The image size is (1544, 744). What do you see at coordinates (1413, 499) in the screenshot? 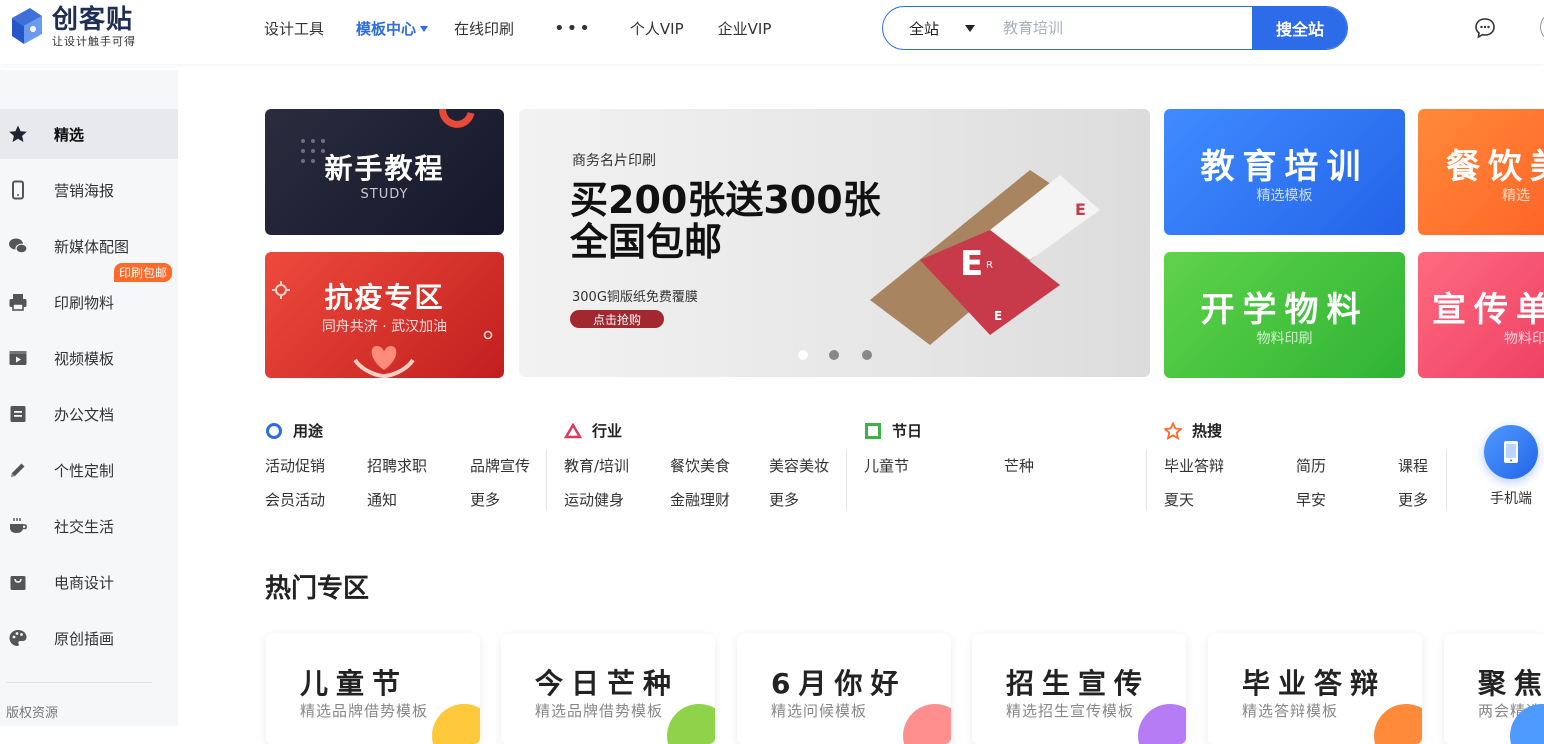
I see `tag-hot-more: 更多` at bounding box center [1413, 499].